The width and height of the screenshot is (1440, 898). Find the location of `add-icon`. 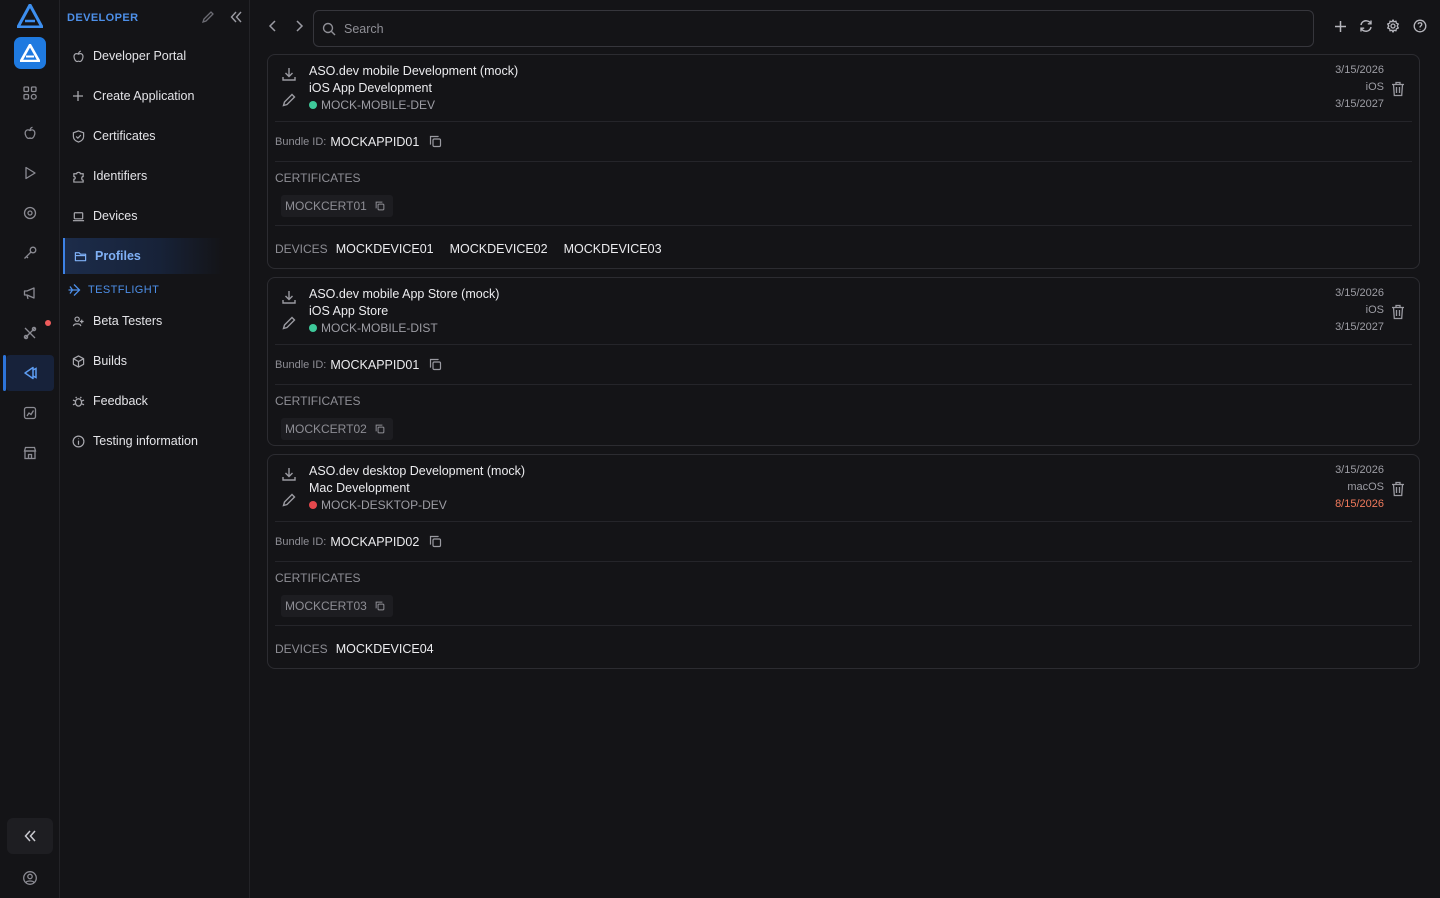

add-icon is located at coordinates (1340, 26).